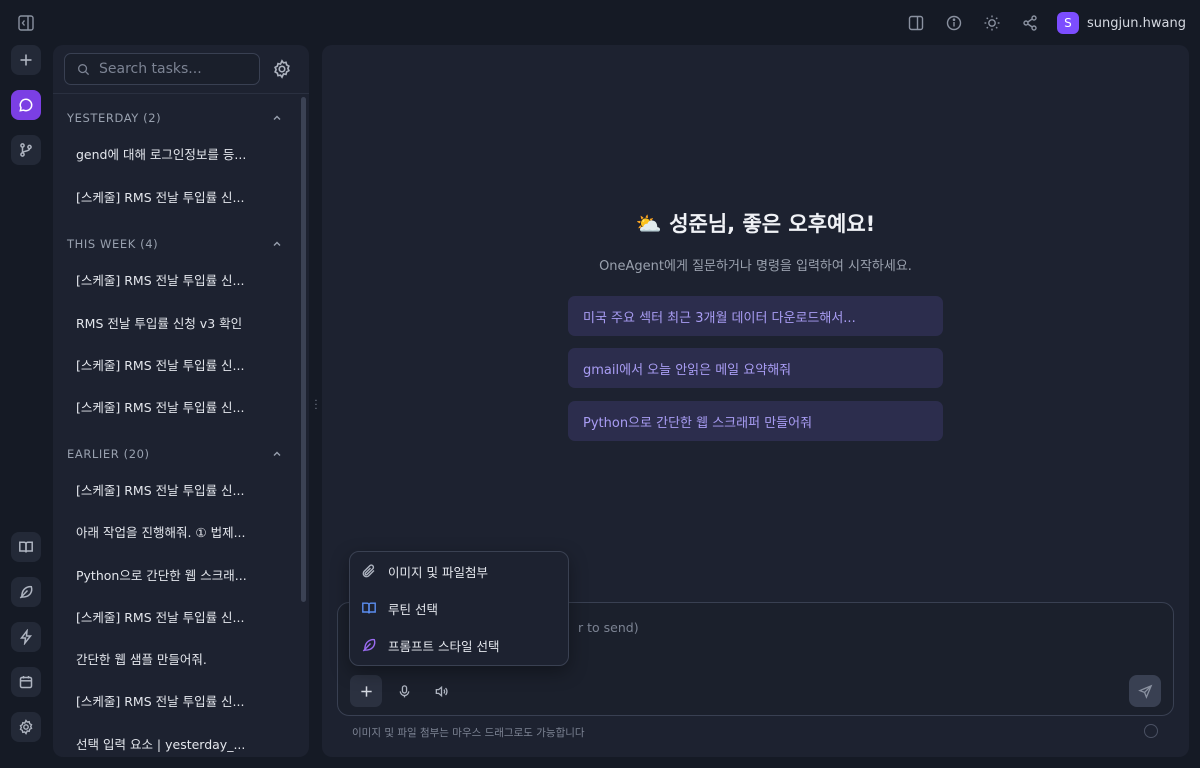 The width and height of the screenshot is (1200, 768). I want to click on menu-item-prompt-style: 프롬프트 스타일 선택, so click(459, 645).